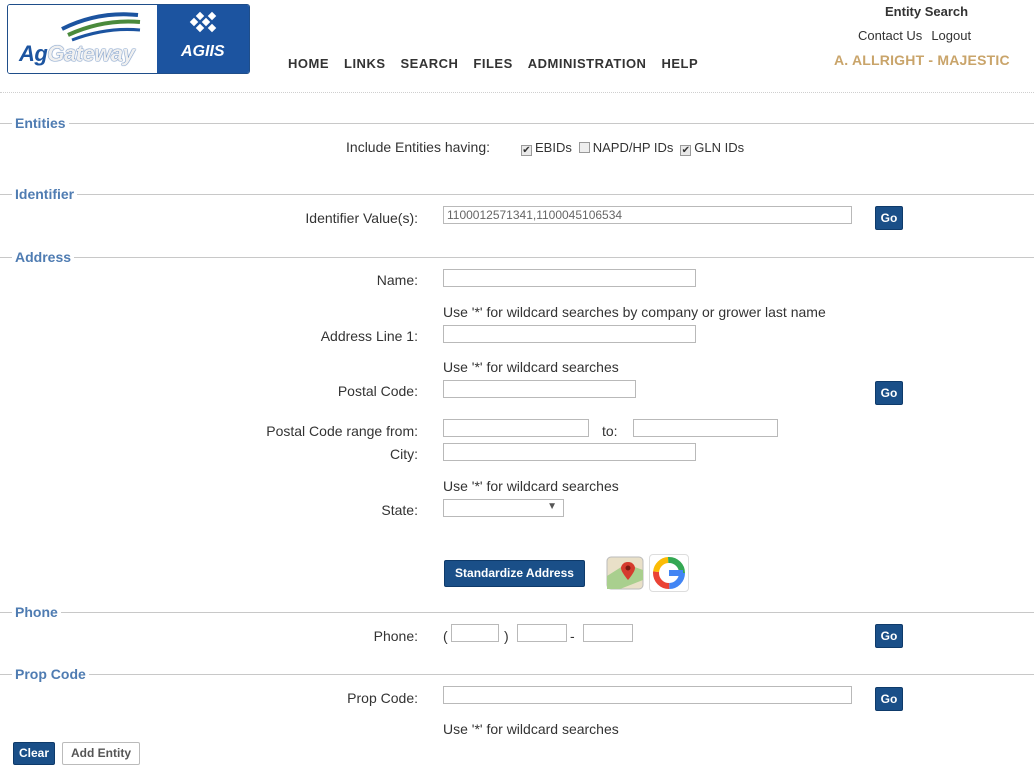 This screenshot has width=1034, height=765. Describe the element at coordinates (517, 612) in the screenshot. I see `phone-section: Phone` at that location.